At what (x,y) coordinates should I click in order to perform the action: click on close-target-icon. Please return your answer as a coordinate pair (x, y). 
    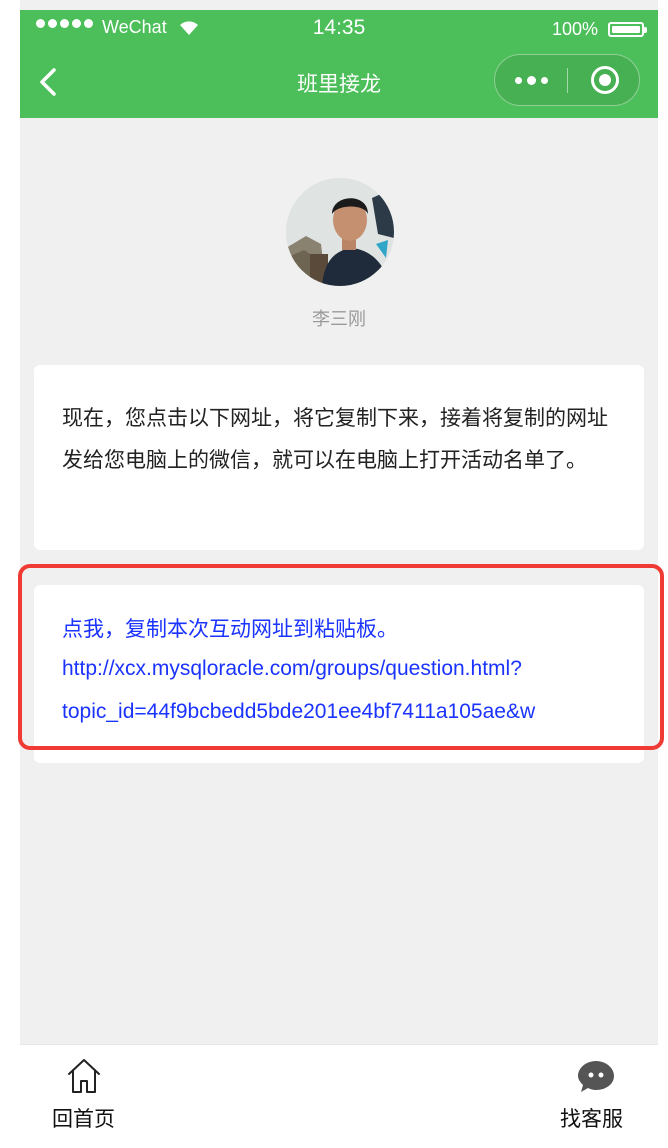
    Looking at the image, I should click on (605, 80).